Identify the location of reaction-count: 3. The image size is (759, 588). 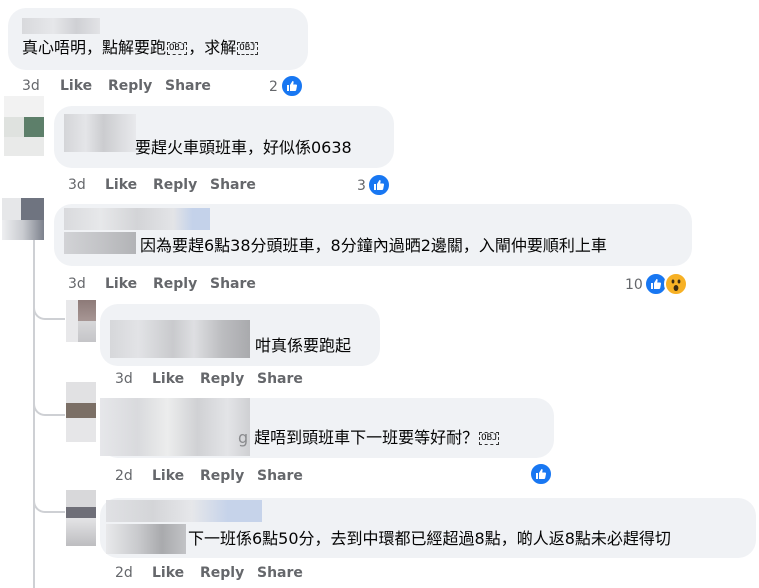
(361, 186).